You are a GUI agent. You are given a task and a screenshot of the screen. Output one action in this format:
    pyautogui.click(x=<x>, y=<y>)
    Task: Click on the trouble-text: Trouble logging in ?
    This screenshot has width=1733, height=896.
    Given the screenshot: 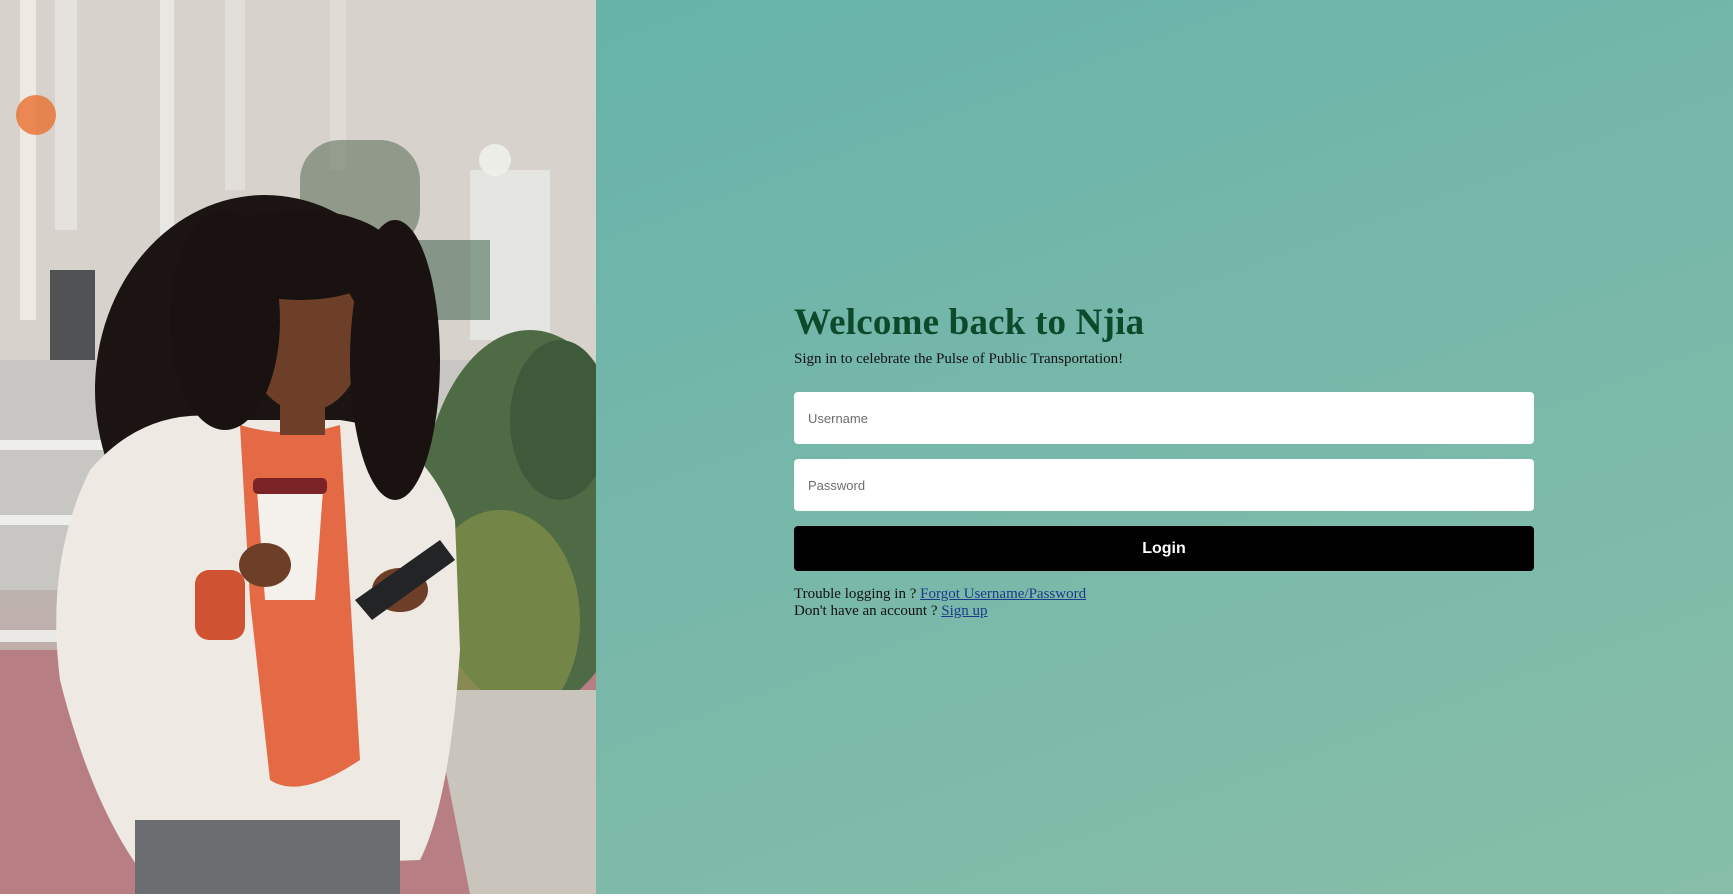 What is the action you would take?
    pyautogui.click(x=857, y=594)
    